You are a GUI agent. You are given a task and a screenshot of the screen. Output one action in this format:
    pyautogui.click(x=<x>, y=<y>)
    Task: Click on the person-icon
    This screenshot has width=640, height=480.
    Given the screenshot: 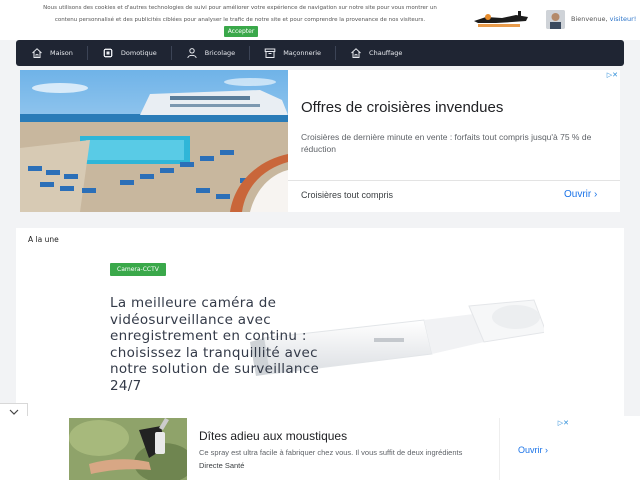 What is the action you would take?
    pyautogui.click(x=192, y=53)
    